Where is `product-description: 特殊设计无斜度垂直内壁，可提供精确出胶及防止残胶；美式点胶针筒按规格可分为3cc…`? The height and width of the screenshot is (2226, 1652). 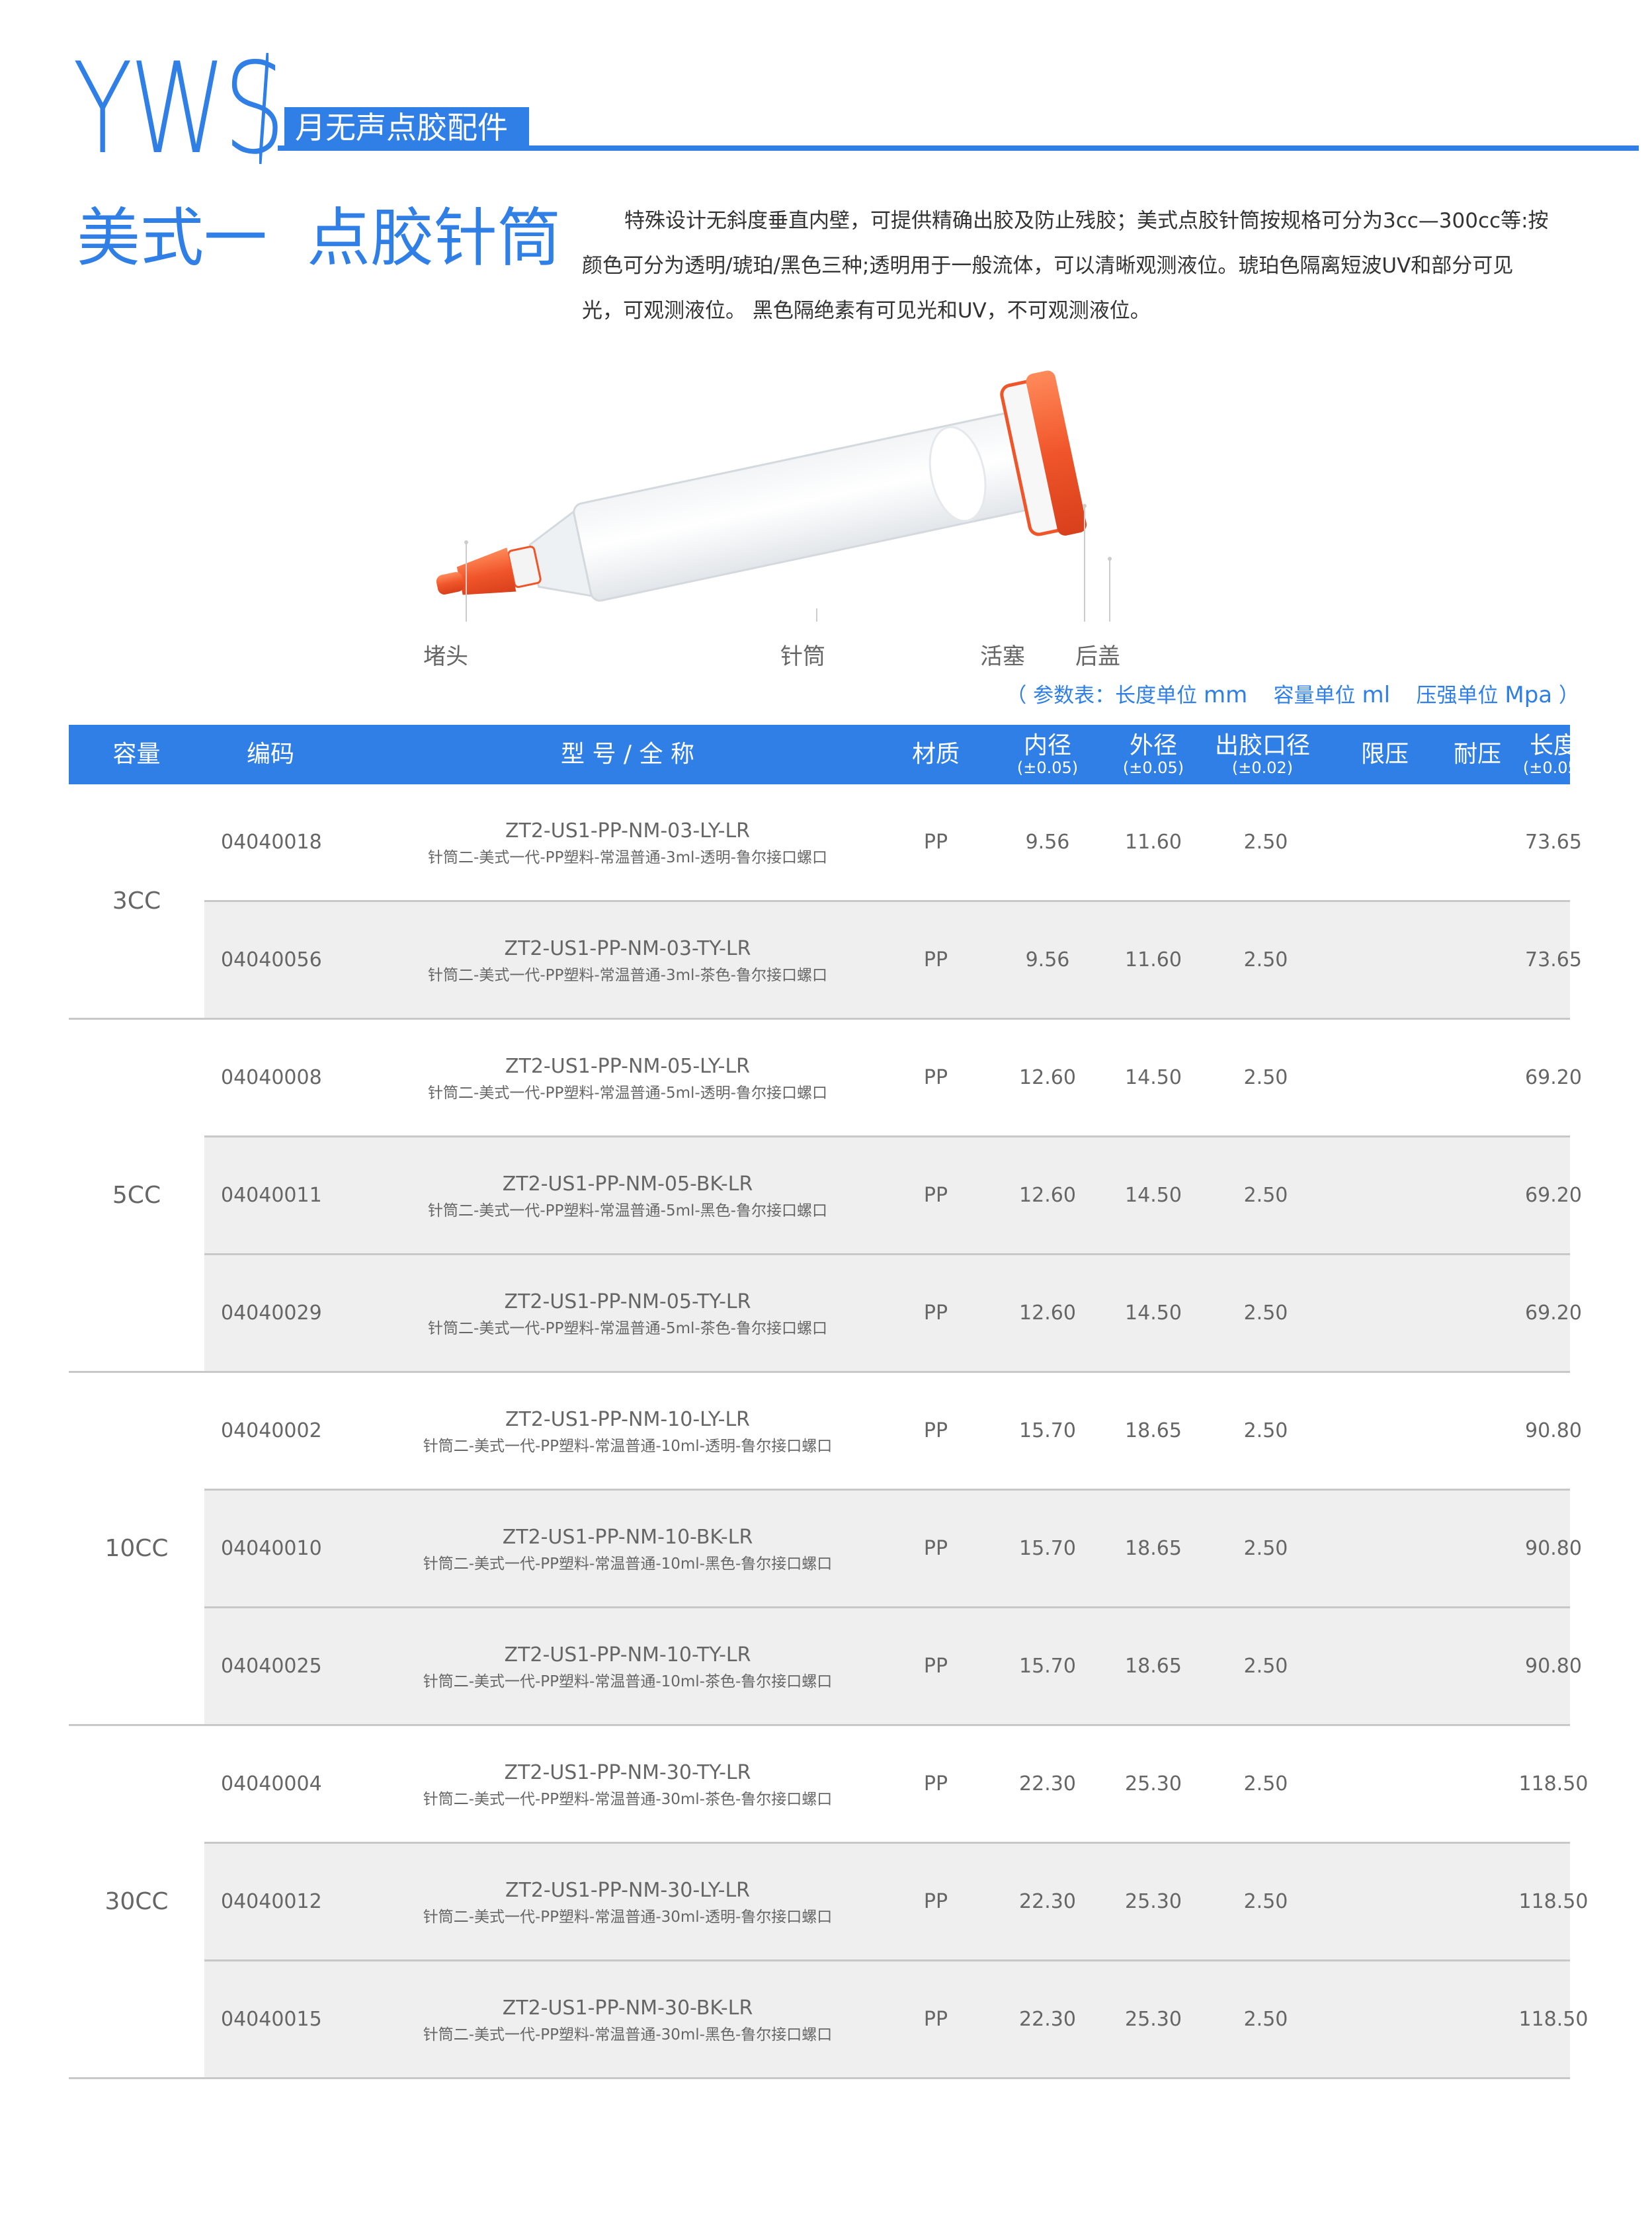
product-description: 特殊设计无斜度垂直内壁，可提供精确出胶及防止残胶；美式点胶针筒按规格可分为3cc… is located at coordinates (1065, 266).